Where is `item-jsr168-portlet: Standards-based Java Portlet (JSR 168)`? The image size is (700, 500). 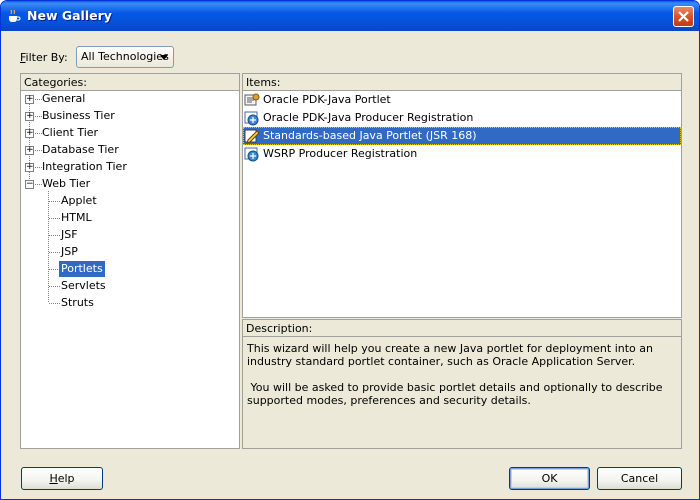 item-jsr168-portlet: Standards-based Java Portlet (JSR 168) is located at coordinates (462, 136).